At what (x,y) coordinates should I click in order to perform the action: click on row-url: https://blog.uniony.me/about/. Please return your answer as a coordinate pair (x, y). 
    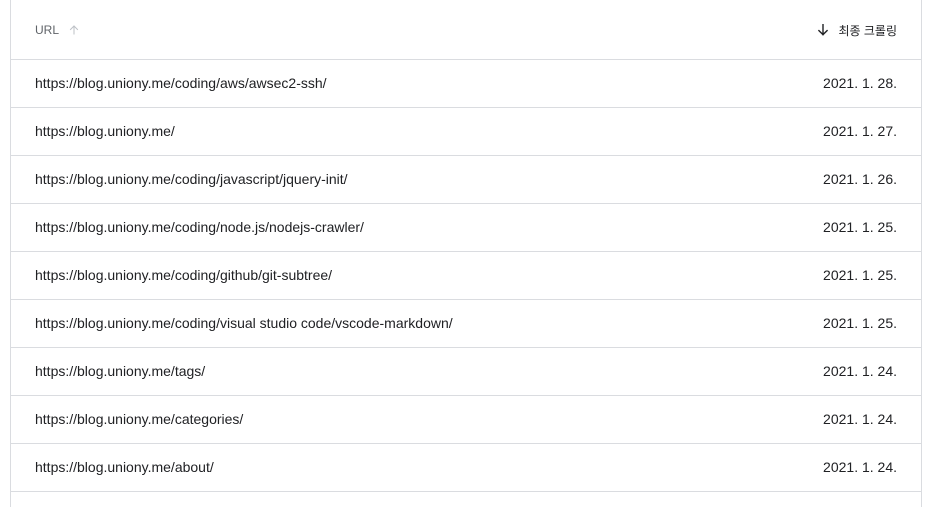
    Looking at the image, I should click on (124, 467).